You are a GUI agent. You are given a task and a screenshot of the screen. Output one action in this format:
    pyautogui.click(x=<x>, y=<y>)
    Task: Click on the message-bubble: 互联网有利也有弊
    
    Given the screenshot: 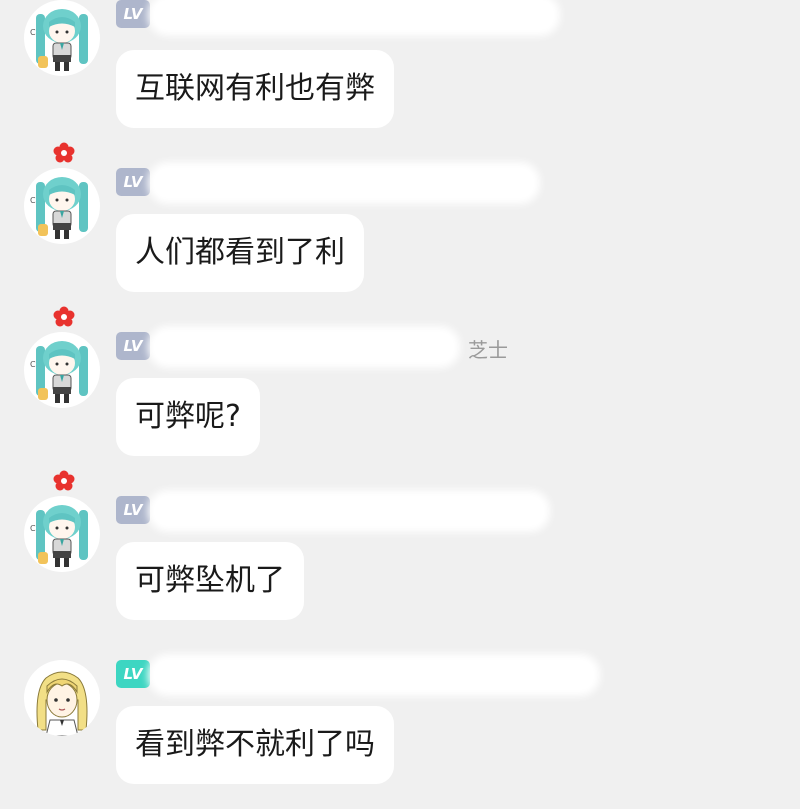 What is the action you would take?
    pyautogui.click(x=255, y=89)
    